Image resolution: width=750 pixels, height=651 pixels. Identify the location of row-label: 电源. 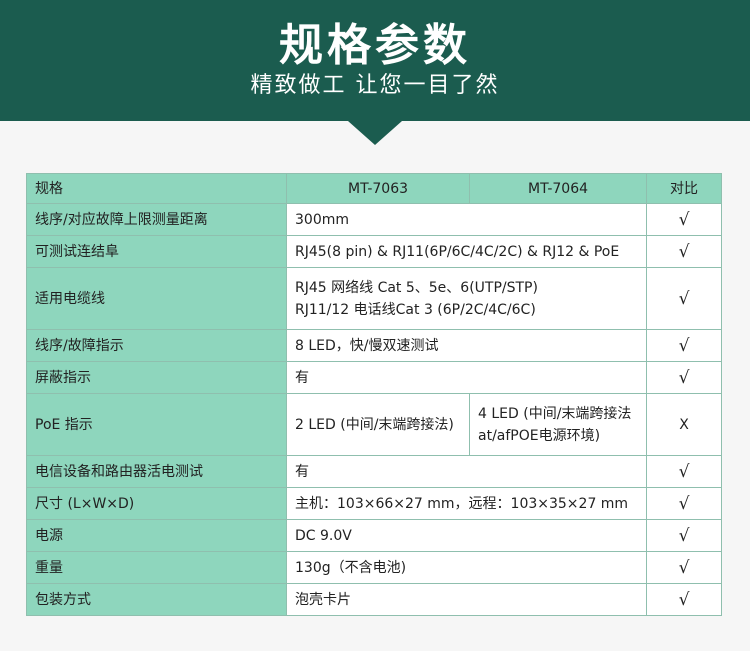
(156, 535).